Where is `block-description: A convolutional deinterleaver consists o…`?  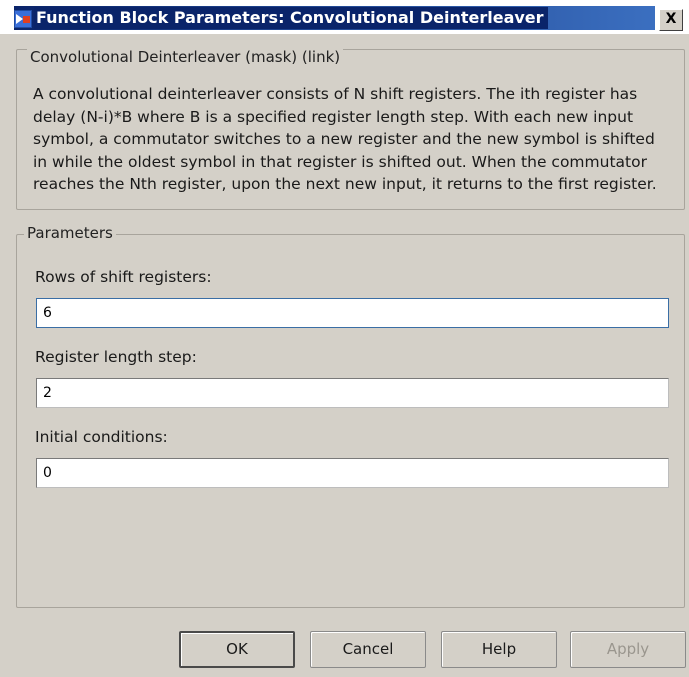
block-description: A convolutional deinterleaver consists o… is located at coordinates (345, 139).